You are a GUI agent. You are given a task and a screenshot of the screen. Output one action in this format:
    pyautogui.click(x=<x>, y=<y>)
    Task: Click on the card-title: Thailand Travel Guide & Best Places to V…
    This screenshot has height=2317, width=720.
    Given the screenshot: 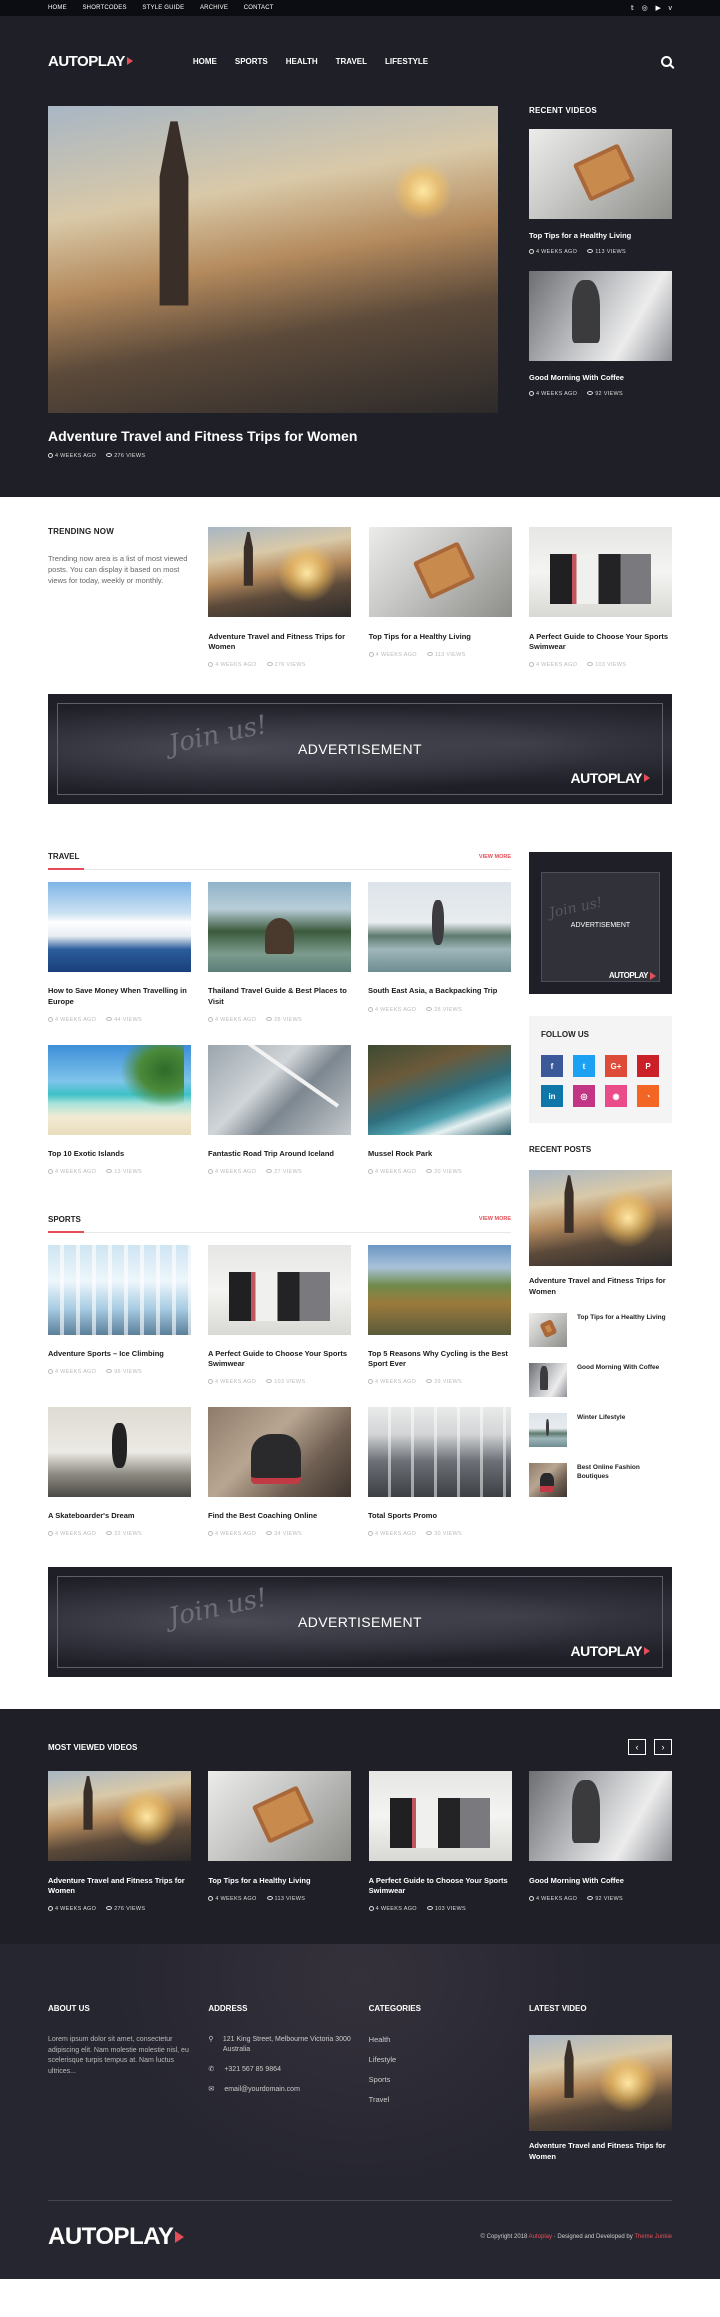 What is the action you would take?
    pyautogui.click(x=279, y=996)
    